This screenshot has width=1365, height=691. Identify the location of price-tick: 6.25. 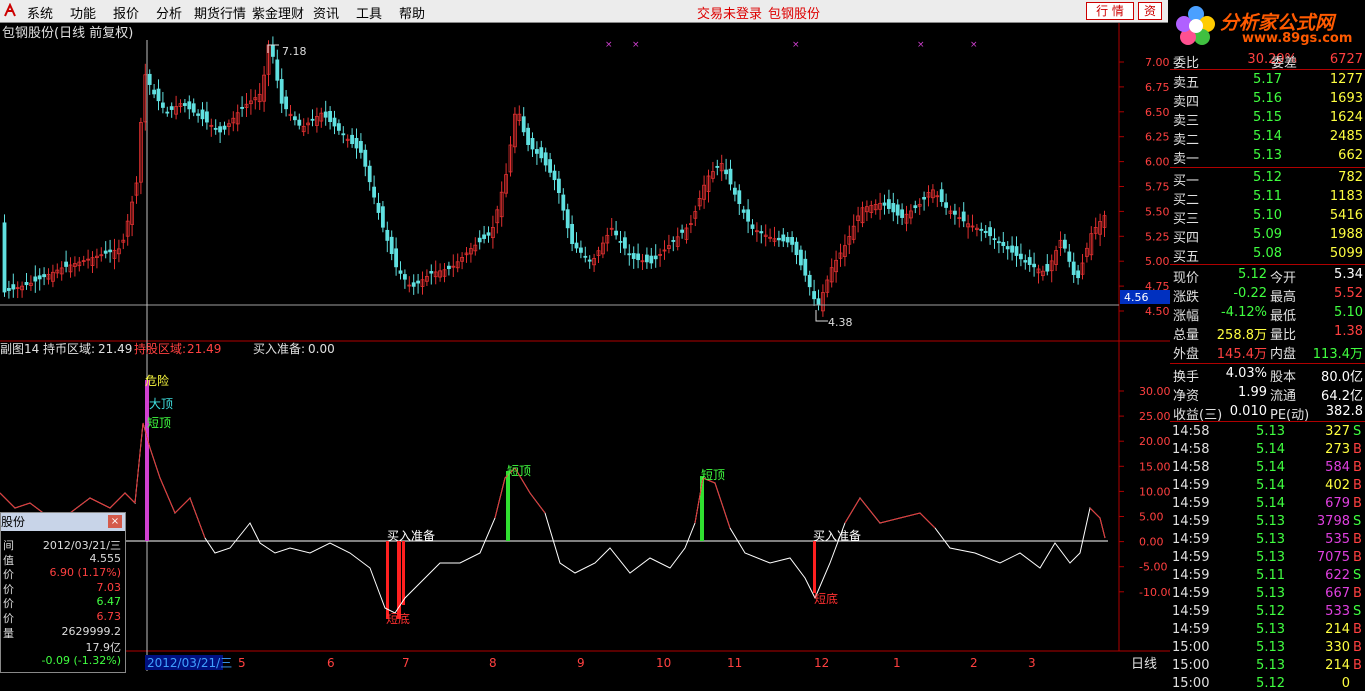
(1157, 137).